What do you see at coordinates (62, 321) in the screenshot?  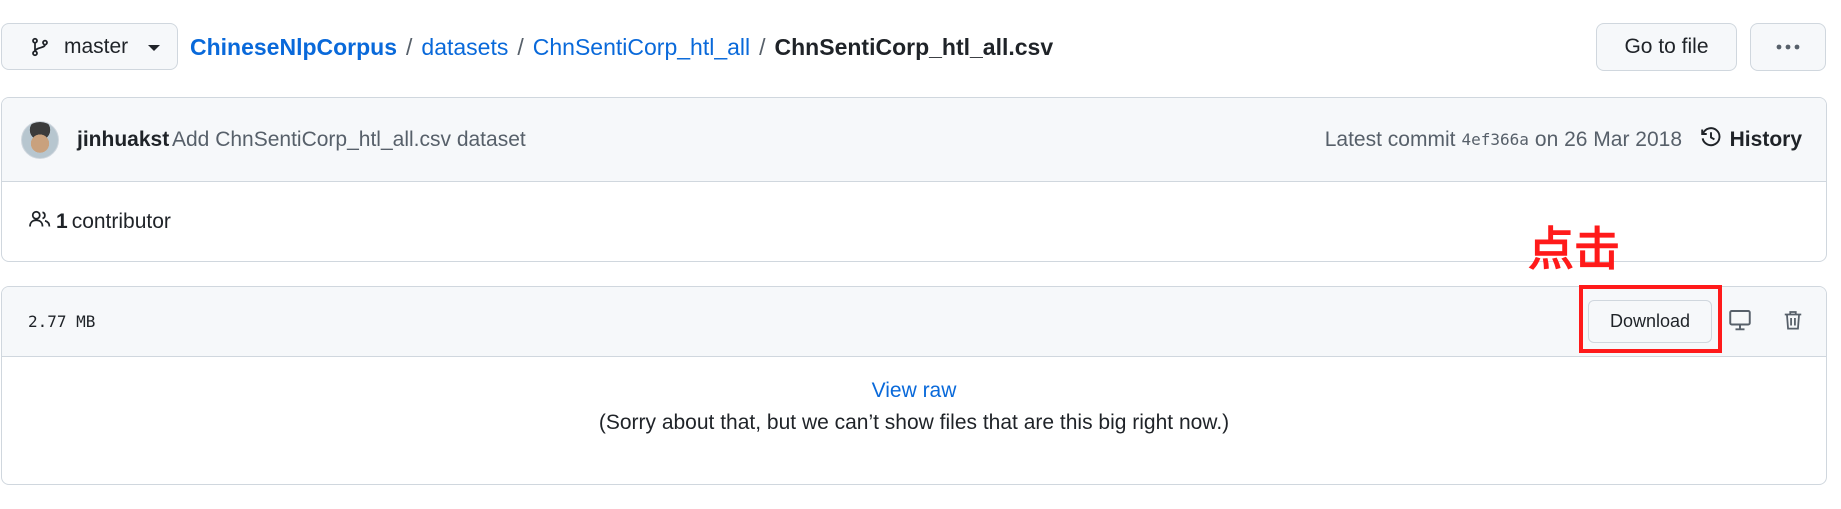 I see `file-size: 2.77 MB` at bounding box center [62, 321].